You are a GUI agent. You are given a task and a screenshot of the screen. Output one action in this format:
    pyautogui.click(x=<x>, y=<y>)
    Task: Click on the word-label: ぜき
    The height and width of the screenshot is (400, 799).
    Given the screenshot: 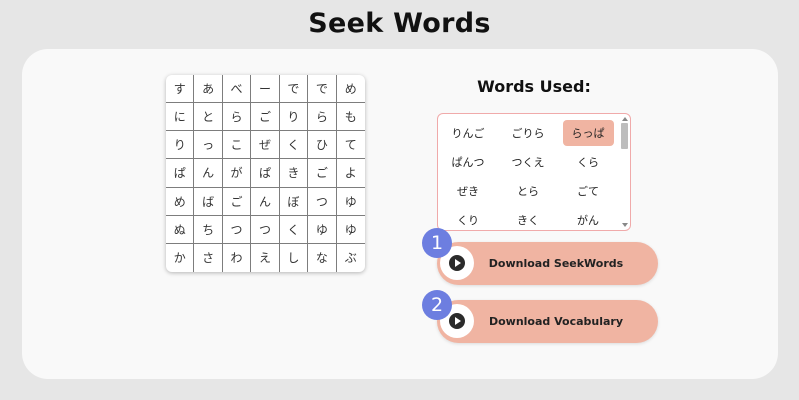 What is the action you would take?
    pyautogui.click(x=468, y=191)
    